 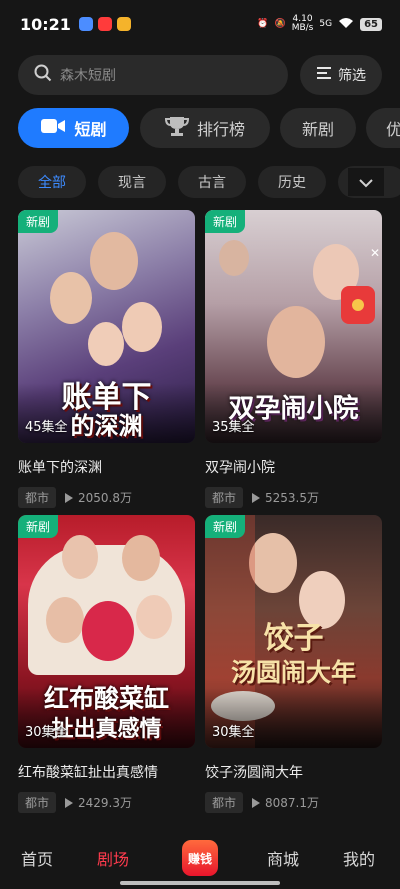 What do you see at coordinates (285, 802) in the screenshot?
I see `play-count: 8087.1万` at bounding box center [285, 802].